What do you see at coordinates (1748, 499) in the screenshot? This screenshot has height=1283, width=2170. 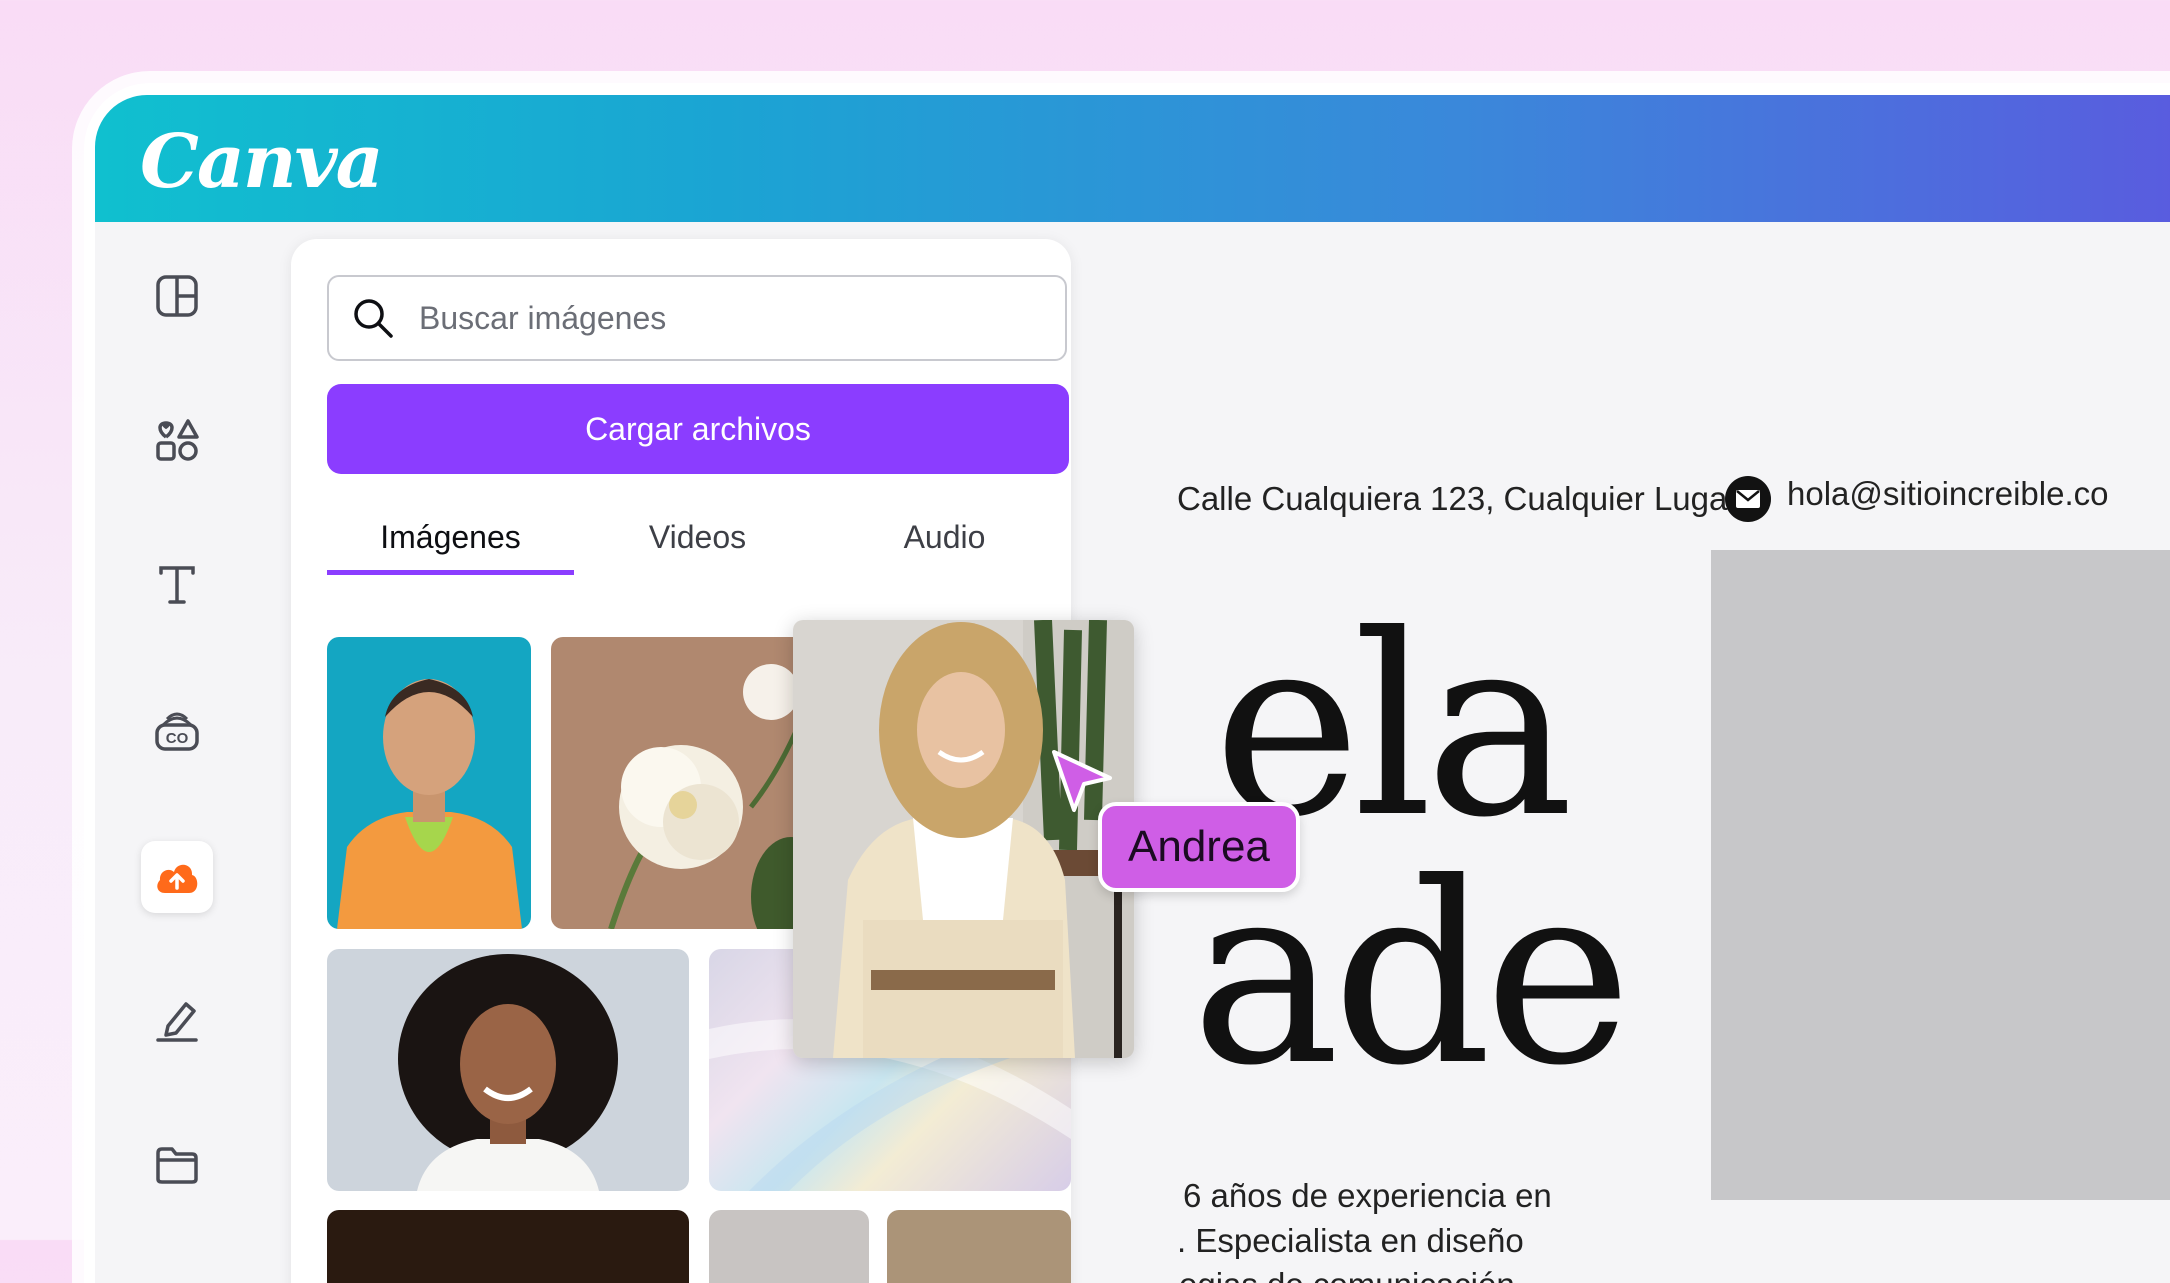 I see `mail-icon` at bounding box center [1748, 499].